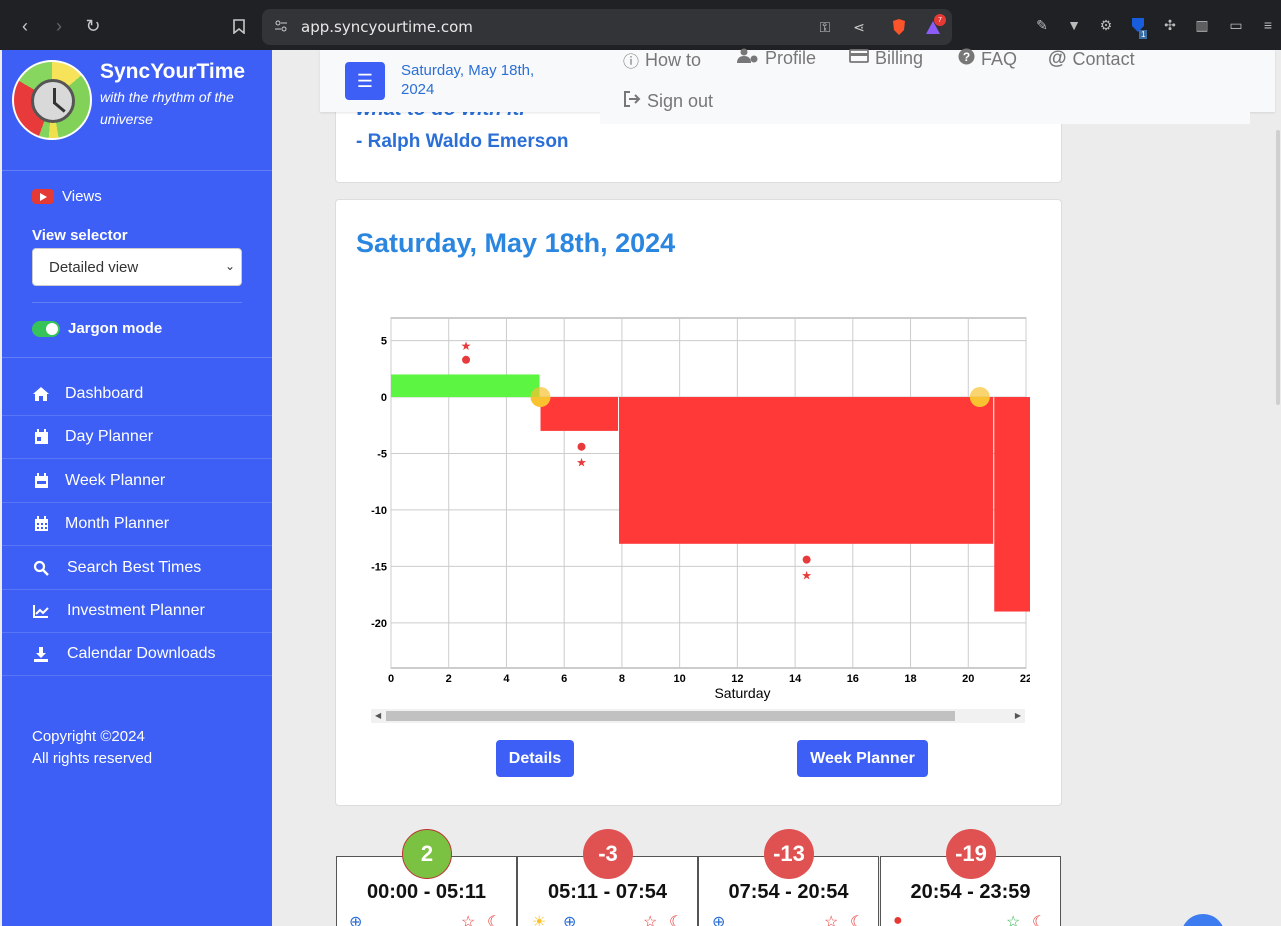  I want to click on view-selector: Detailed view ⌄, so click(137, 267).